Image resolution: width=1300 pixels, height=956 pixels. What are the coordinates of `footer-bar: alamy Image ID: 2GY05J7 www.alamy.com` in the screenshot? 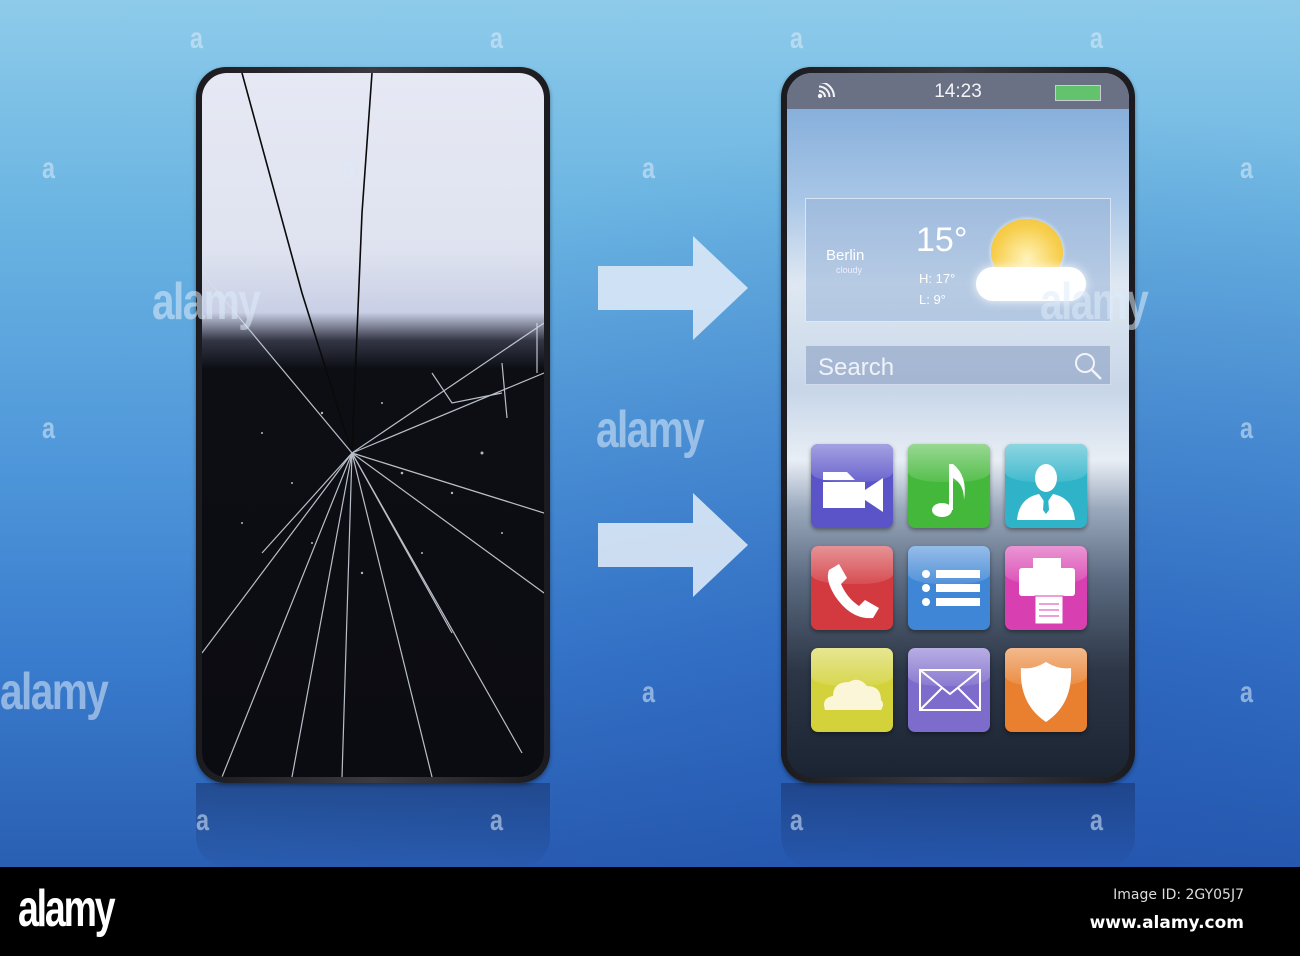 It's located at (650, 911).